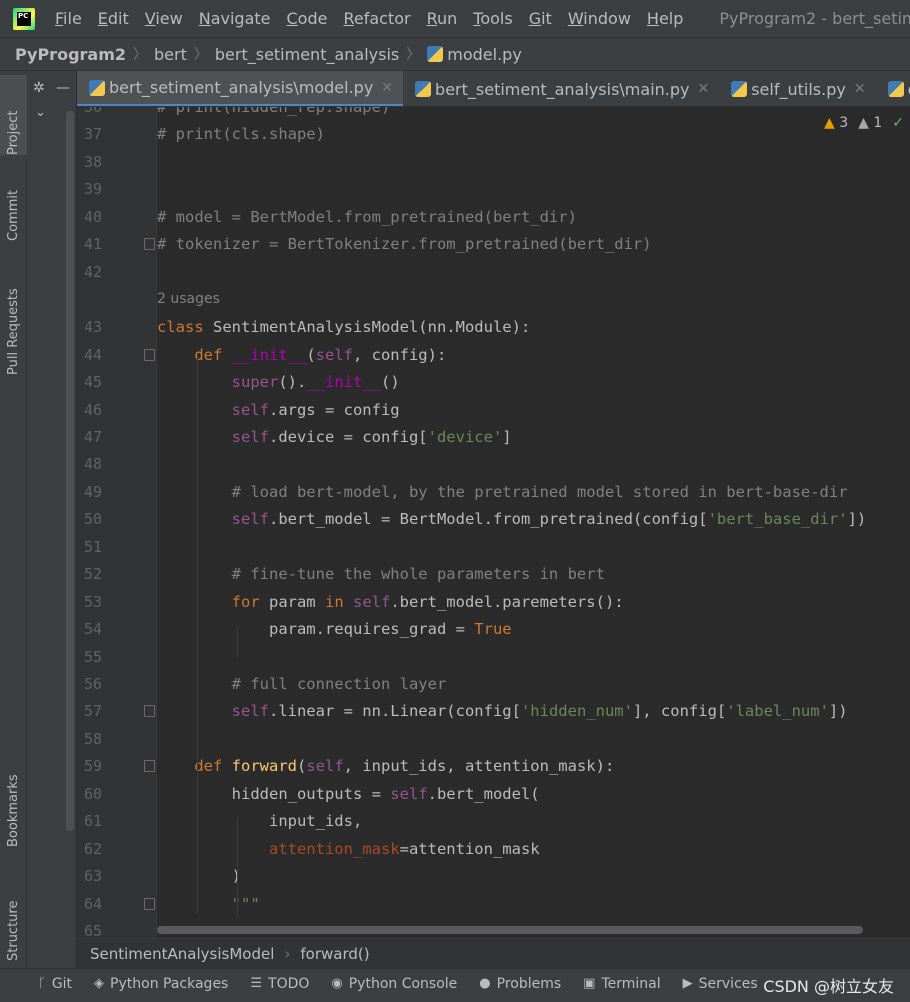 The width and height of the screenshot is (910, 1002). I want to click on tool-window-git: ᚴ Git, so click(55, 984).